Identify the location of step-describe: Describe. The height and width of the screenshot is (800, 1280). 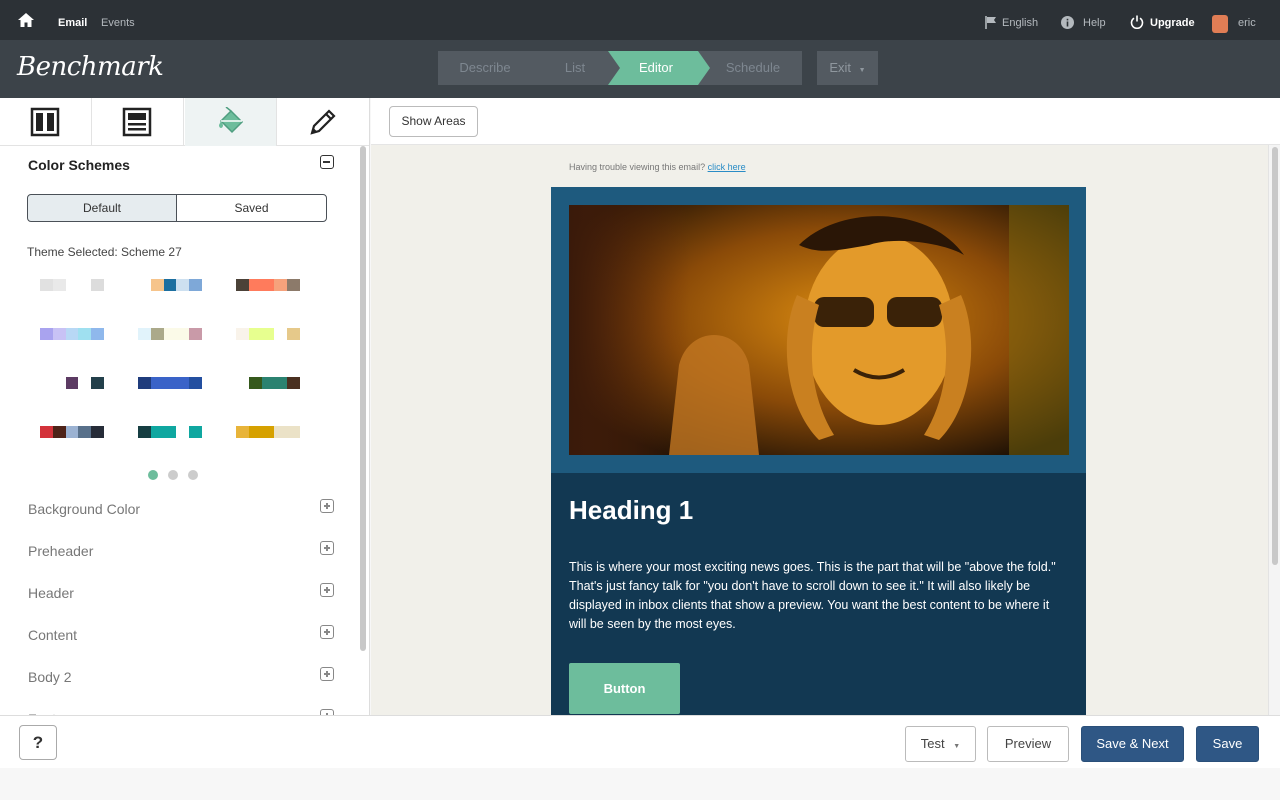
(491, 68).